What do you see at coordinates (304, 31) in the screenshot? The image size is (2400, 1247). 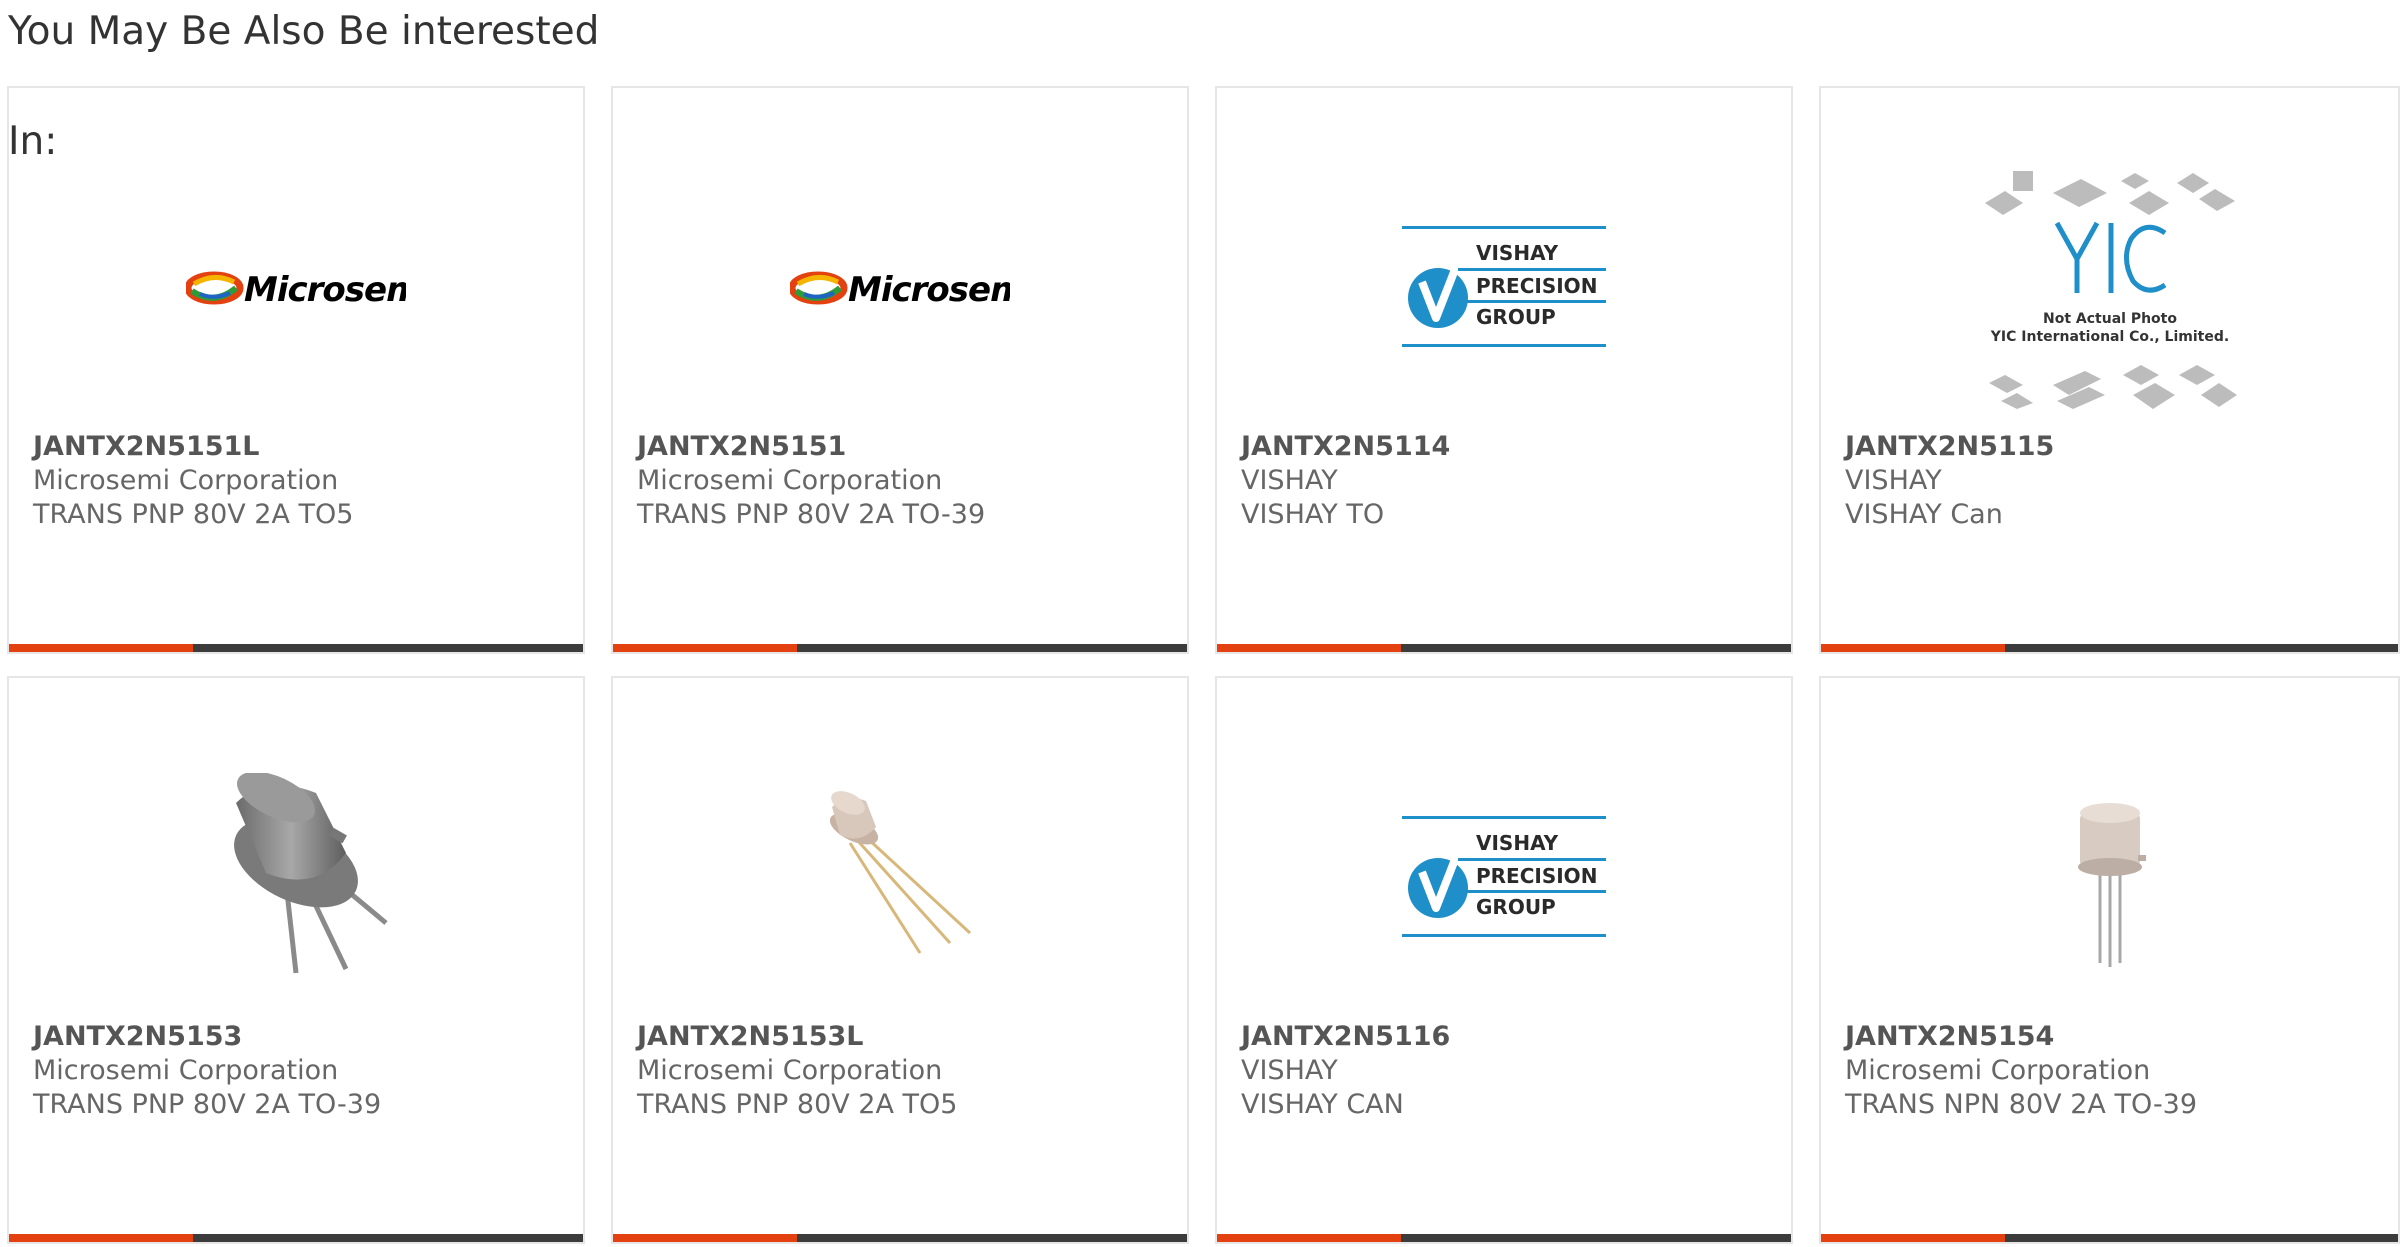 I see `section-title: You May Be Also Be interested` at bounding box center [304, 31].